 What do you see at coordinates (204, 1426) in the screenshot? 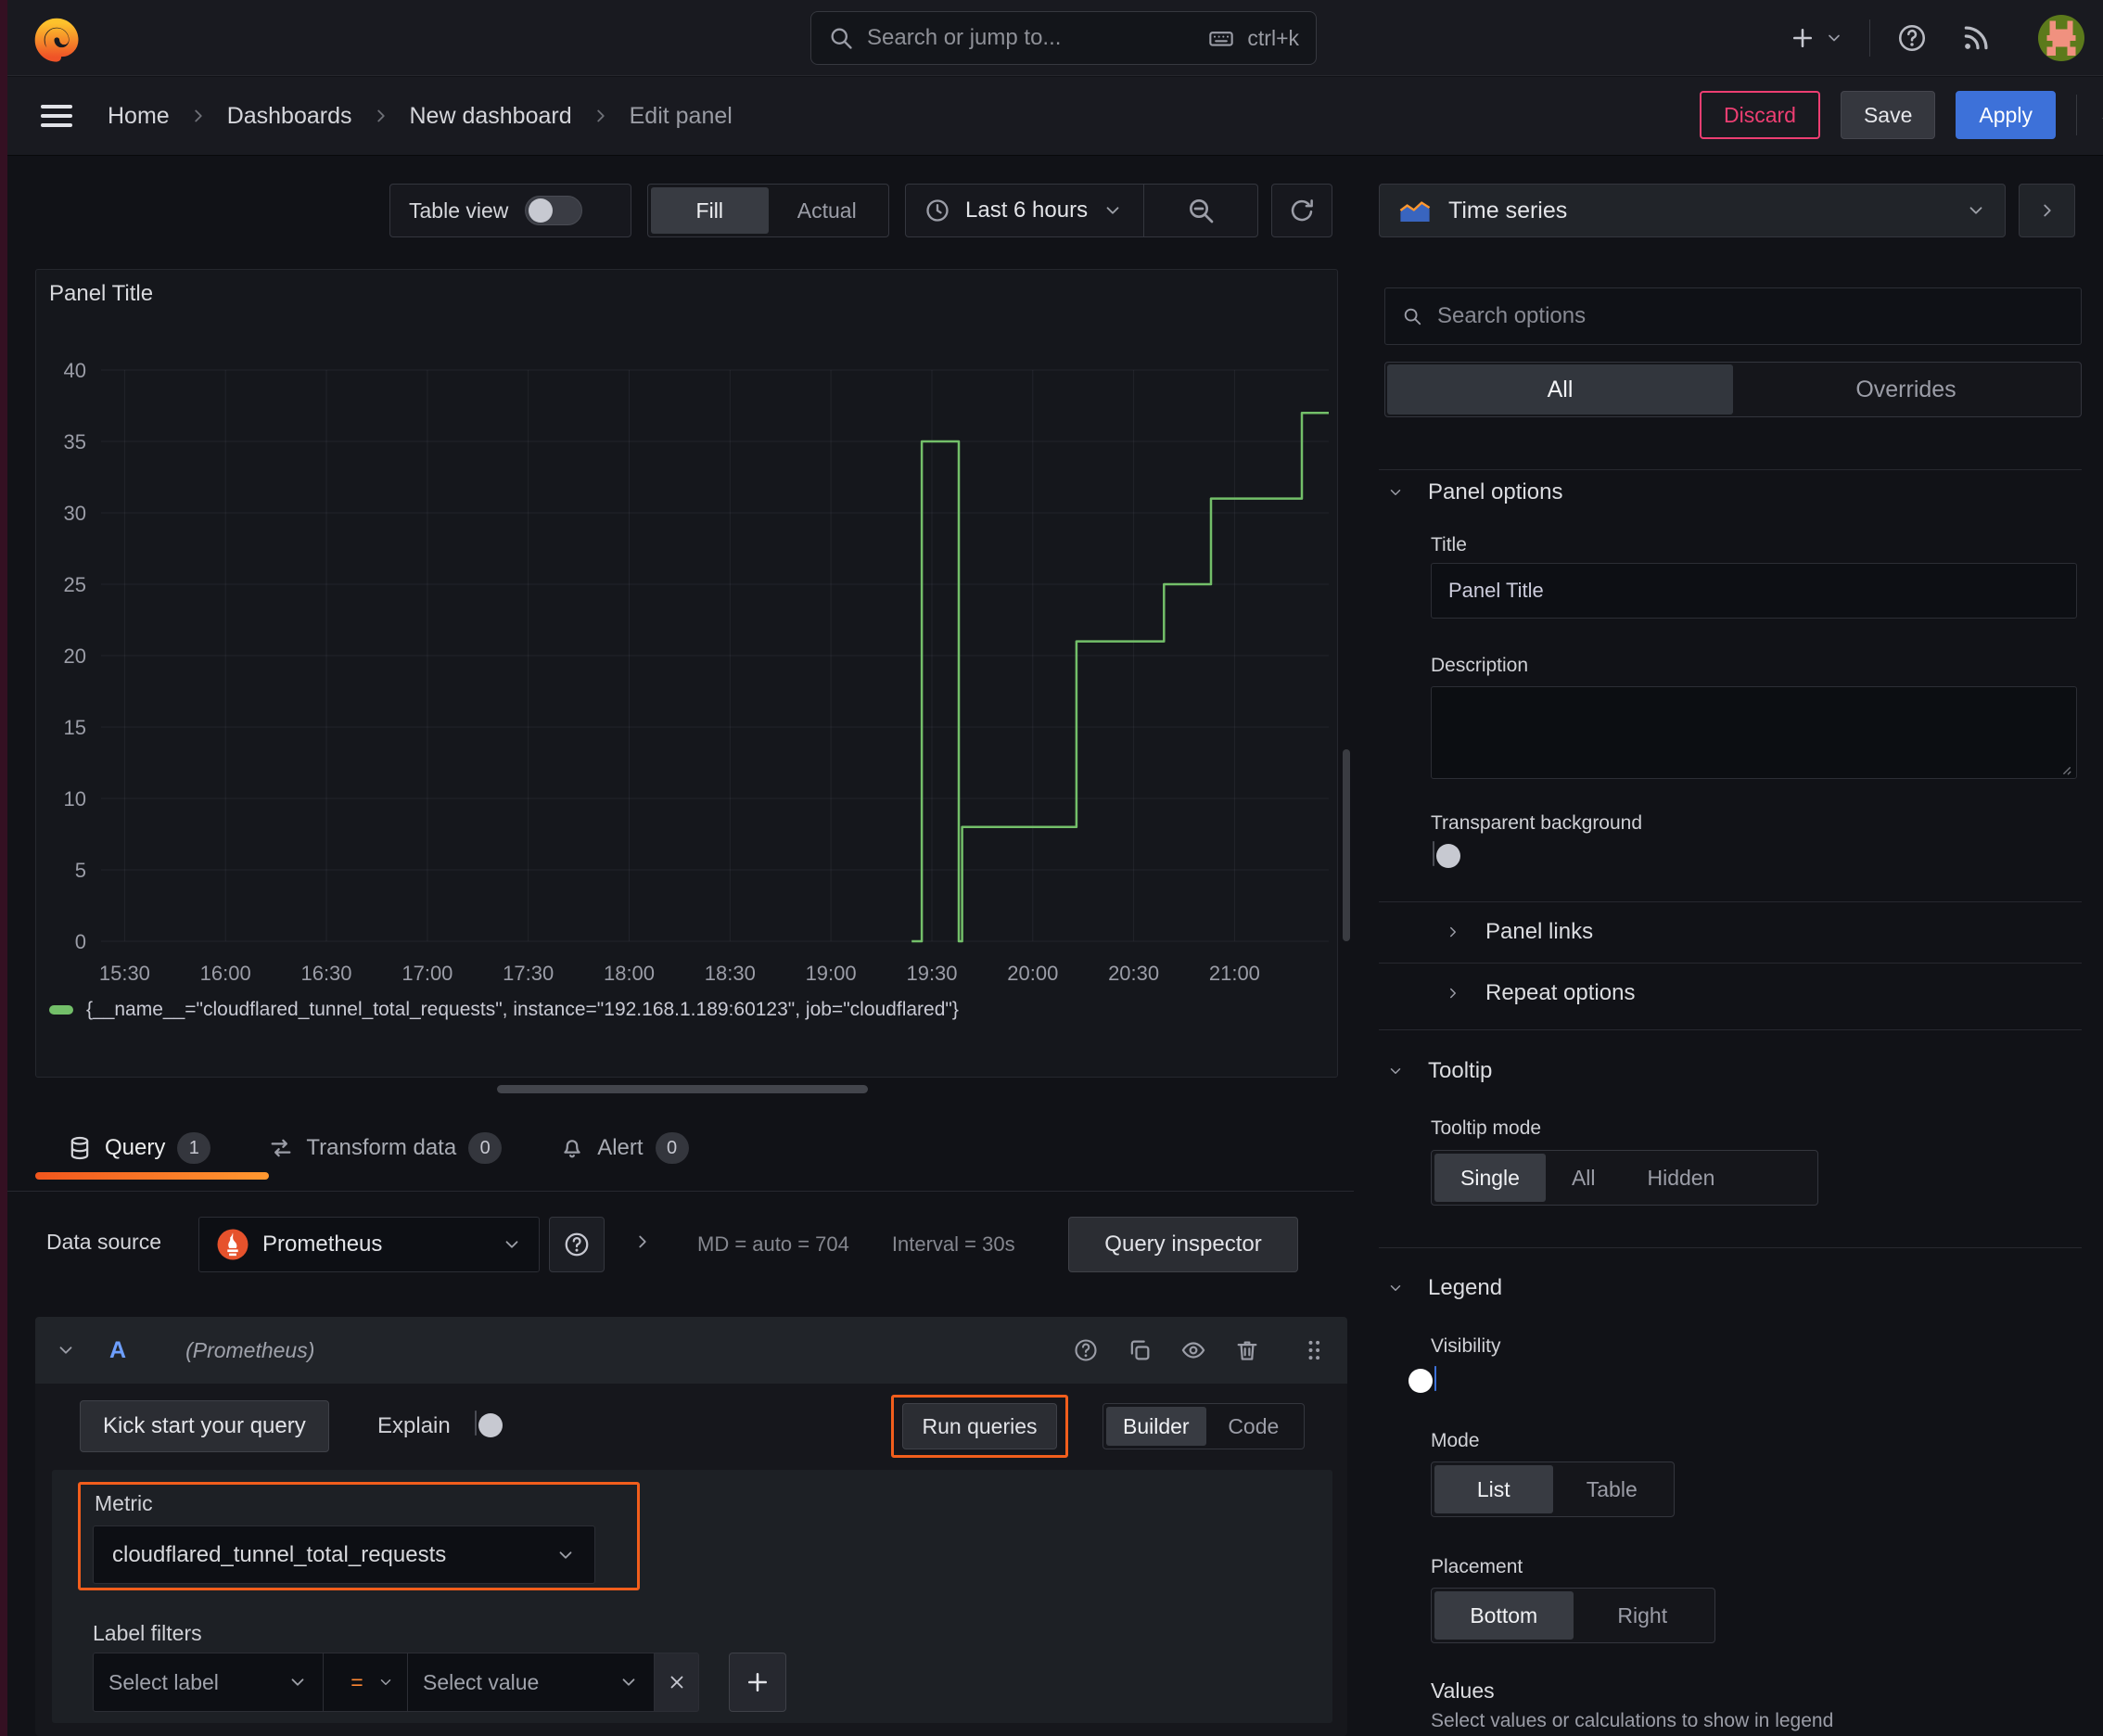
I see `kick-start-query-button: Kick start your query` at bounding box center [204, 1426].